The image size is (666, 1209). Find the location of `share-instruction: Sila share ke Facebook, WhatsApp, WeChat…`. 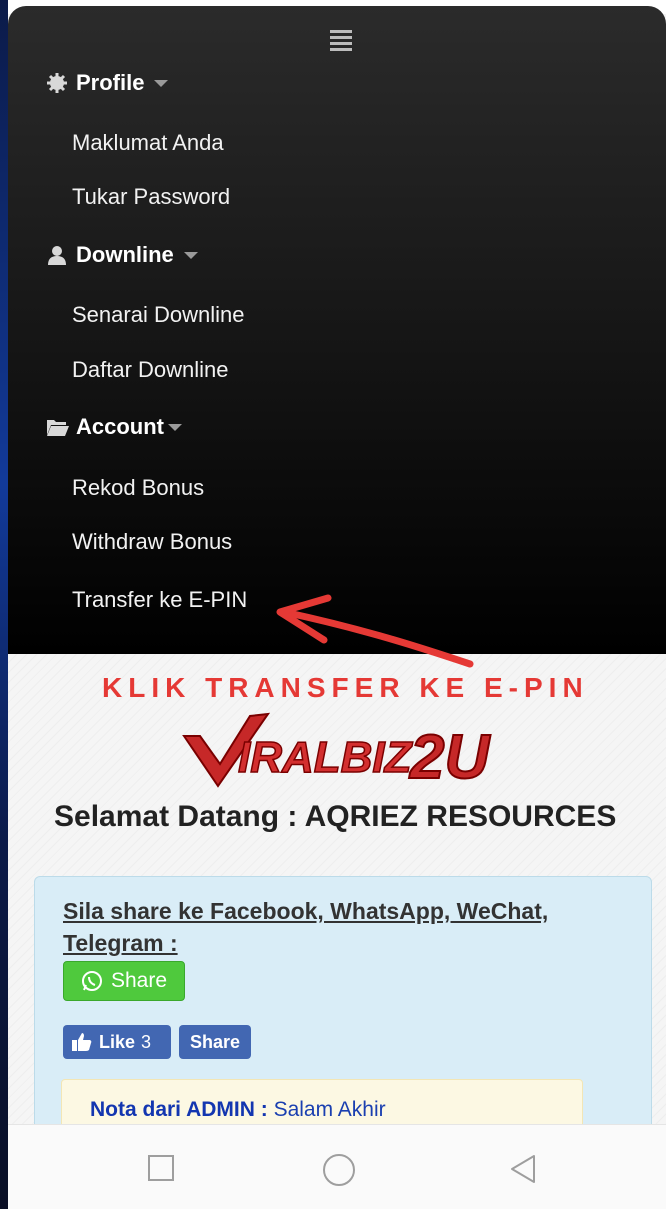

share-instruction: Sila share ke Facebook, WhatsApp, WeChat… is located at coordinates (306, 927).